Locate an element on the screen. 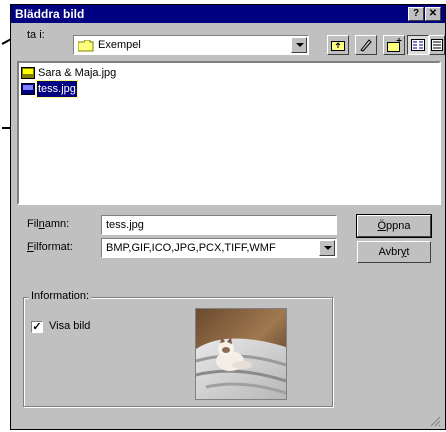  details-view-button is located at coordinates (437, 45).